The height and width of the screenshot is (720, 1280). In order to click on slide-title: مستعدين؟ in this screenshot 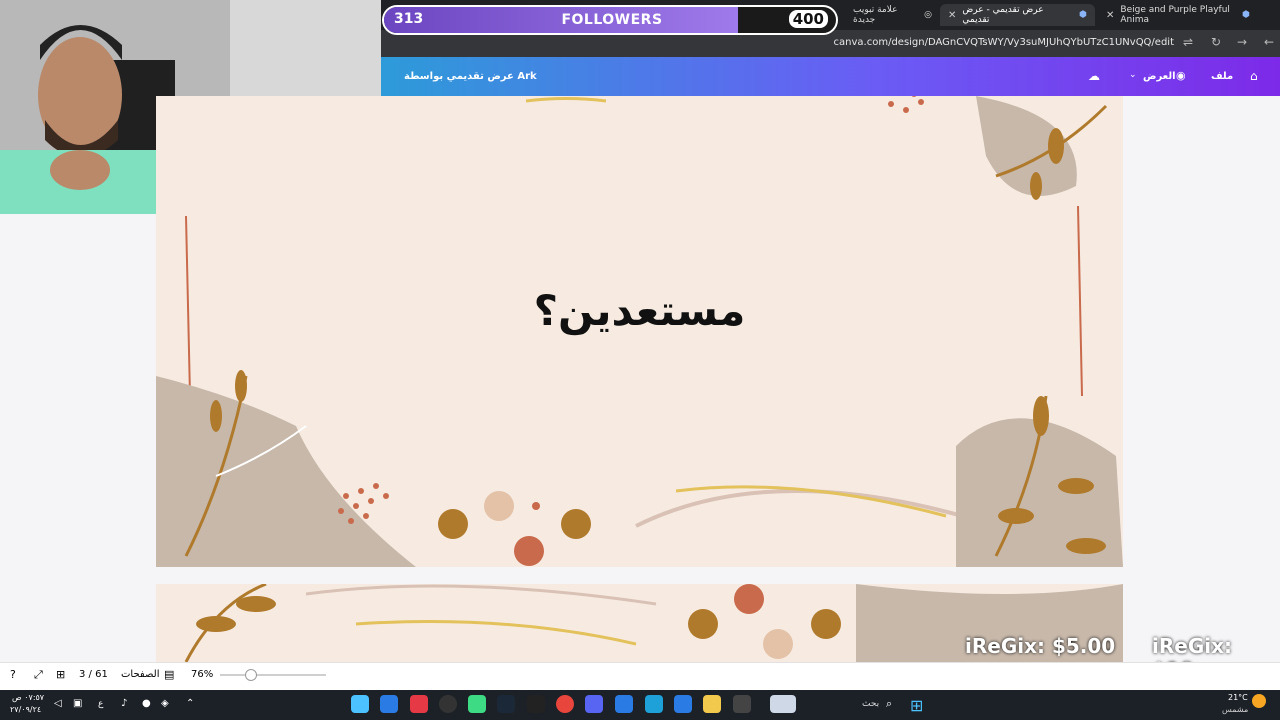, I will do `click(639, 310)`.